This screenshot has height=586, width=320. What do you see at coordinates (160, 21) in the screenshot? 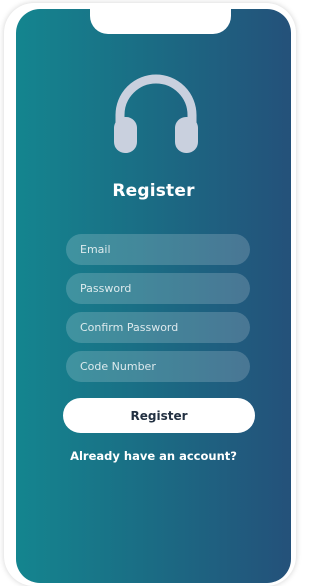
I see `phone-notch` at bounding box center [160, 21].